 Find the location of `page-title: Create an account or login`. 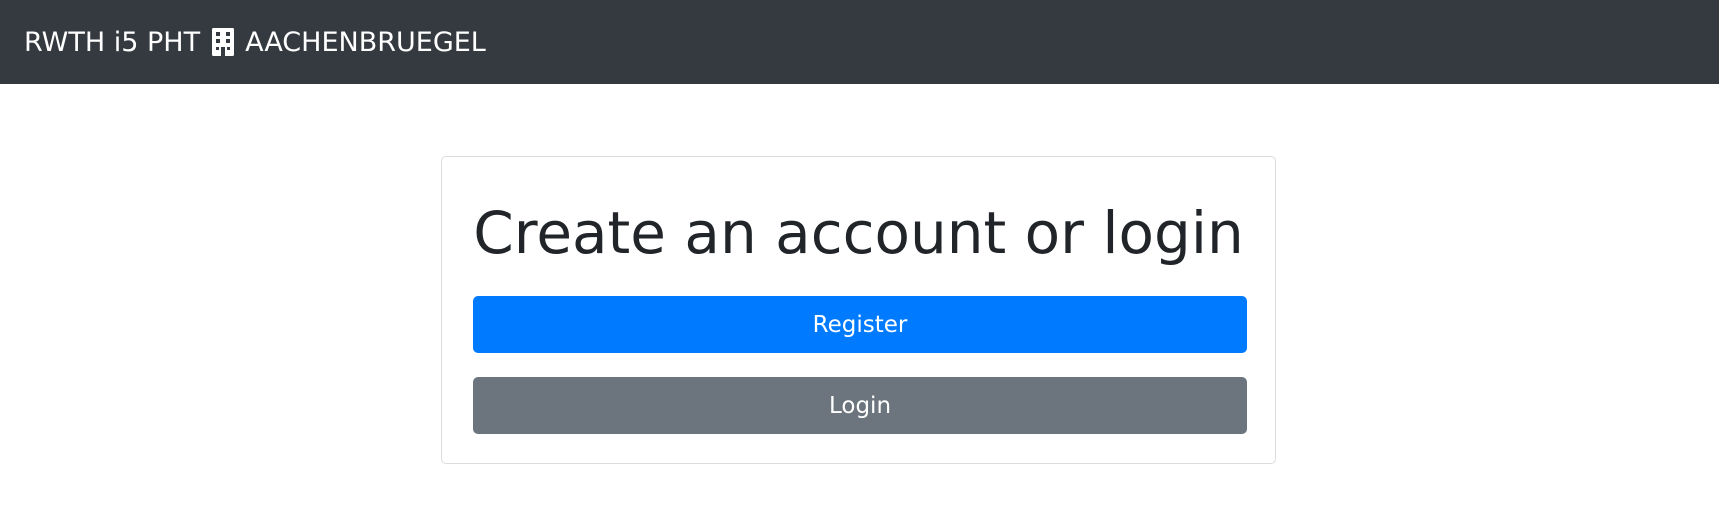

page-title: Create an account or login is located at coordinates (858, 233).